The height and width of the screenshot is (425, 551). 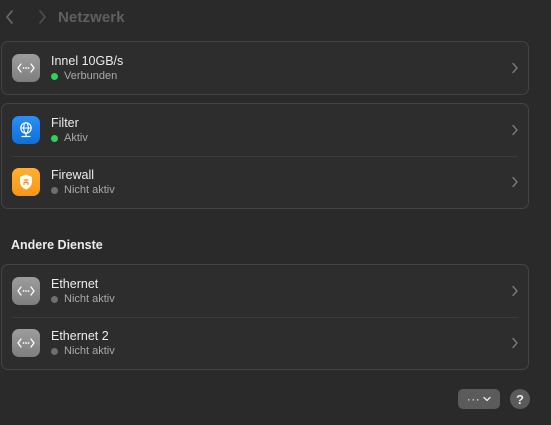 I want to click on service-row-ethernet-2: Ethernet 2 Nicht aktiv, so click(x=265, y=343).